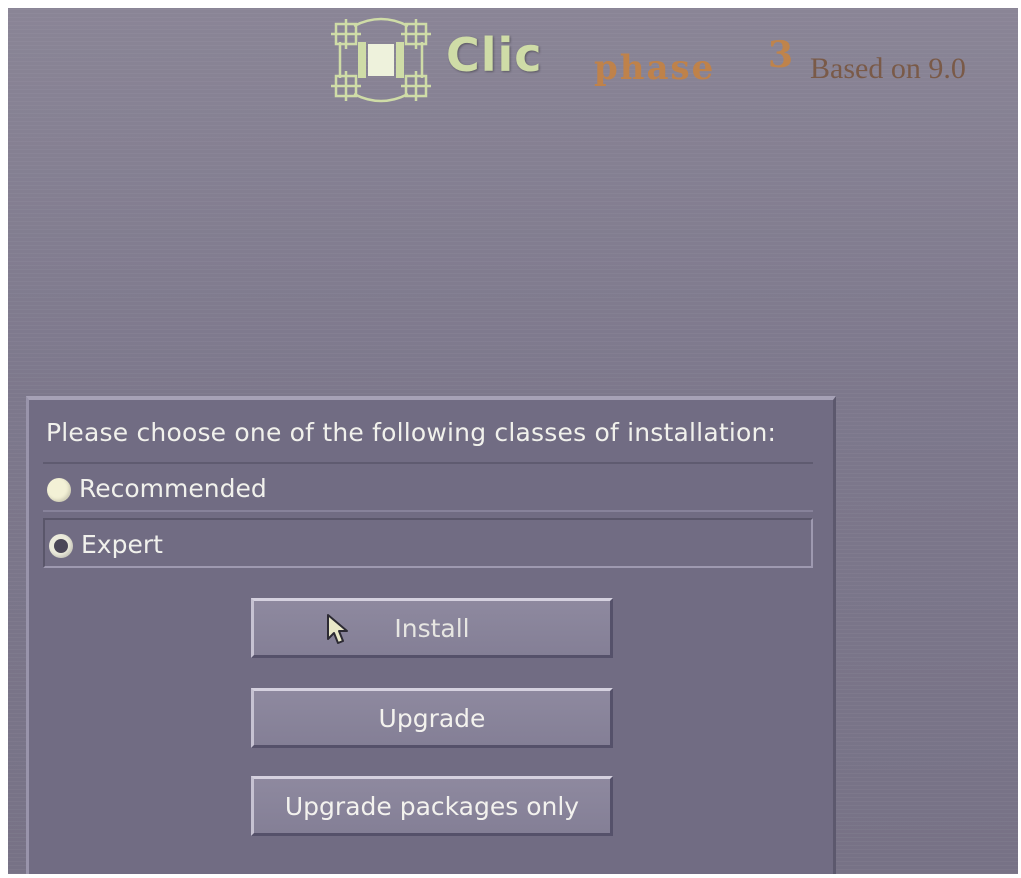  What do you see at coordinates (381, 60) in the screenshot?
I see `clic-logo-emblem-icon` at bounding box center [381, 60].